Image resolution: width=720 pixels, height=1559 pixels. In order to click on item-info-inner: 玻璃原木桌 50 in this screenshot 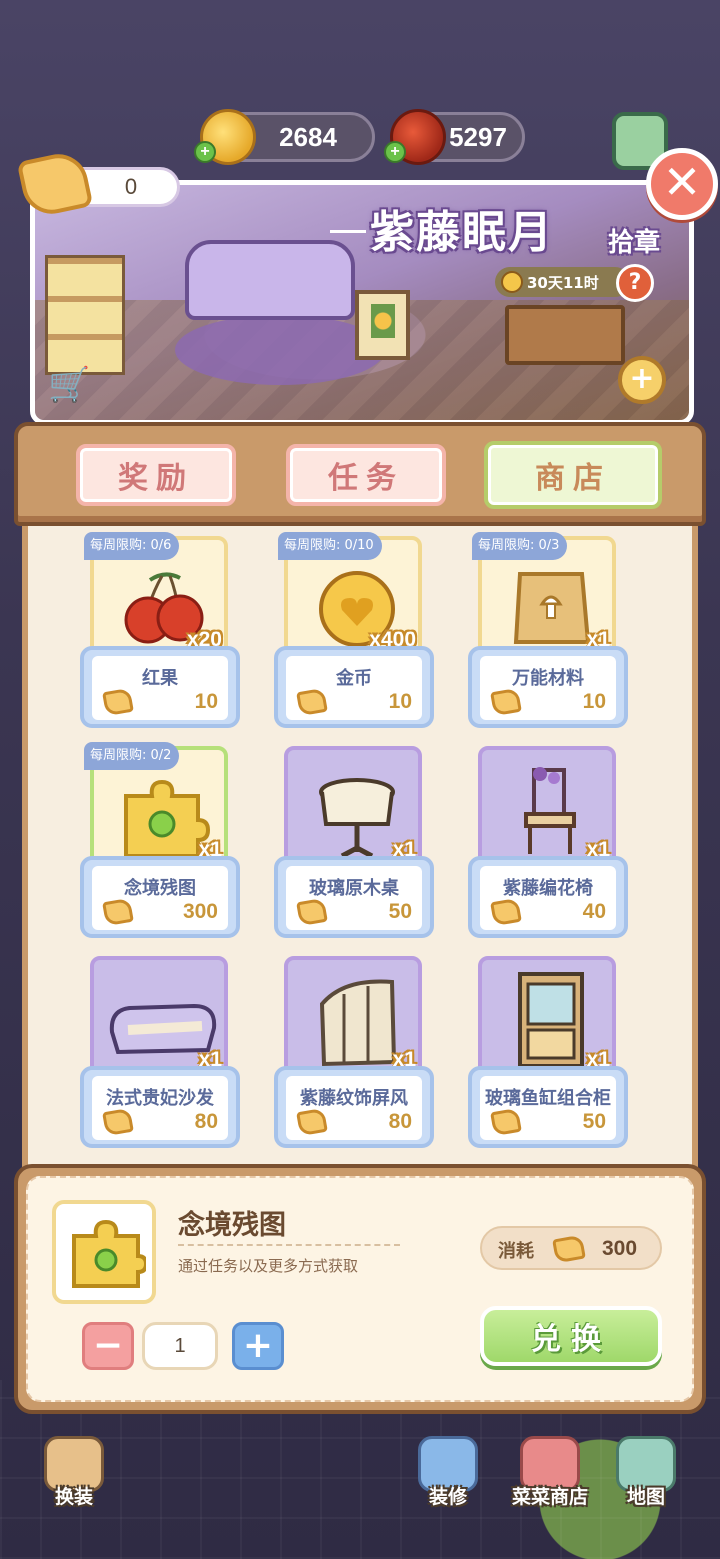, I will do `click(354, 898)`.